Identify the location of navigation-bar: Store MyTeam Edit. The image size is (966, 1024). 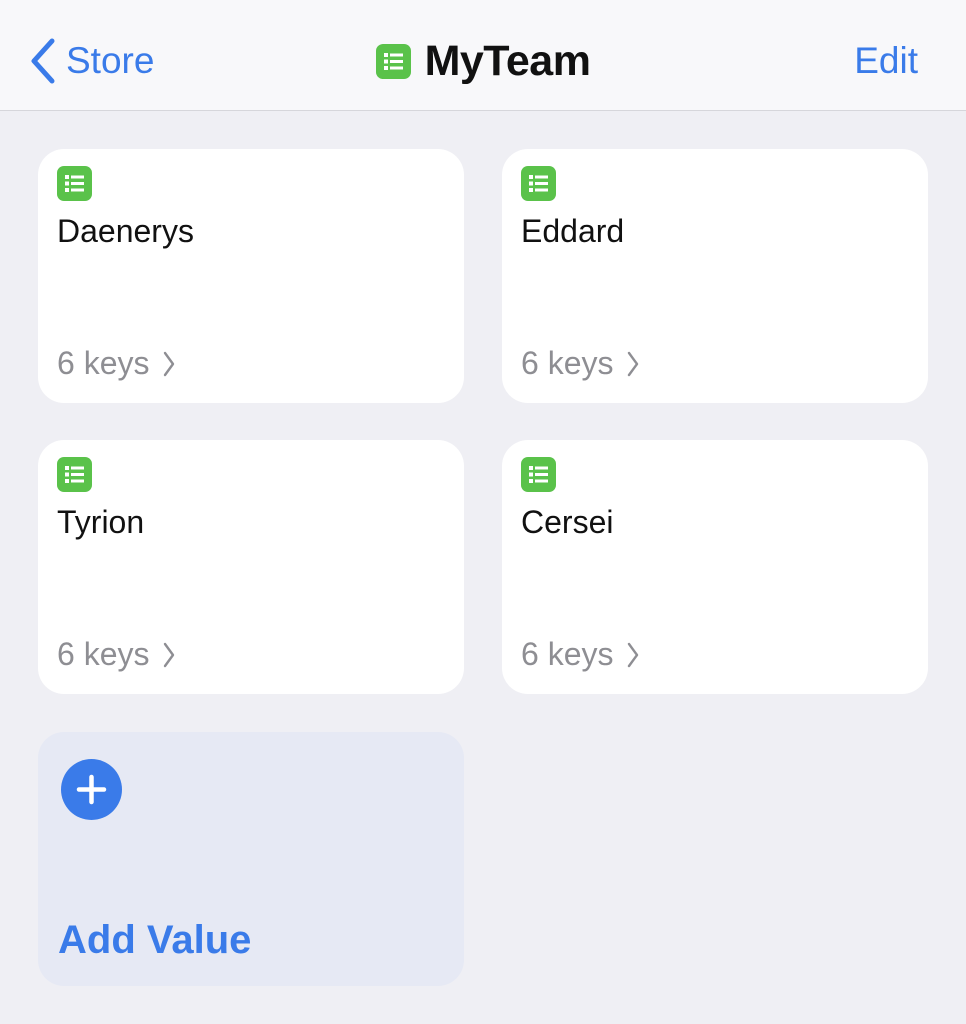
(483, 55).